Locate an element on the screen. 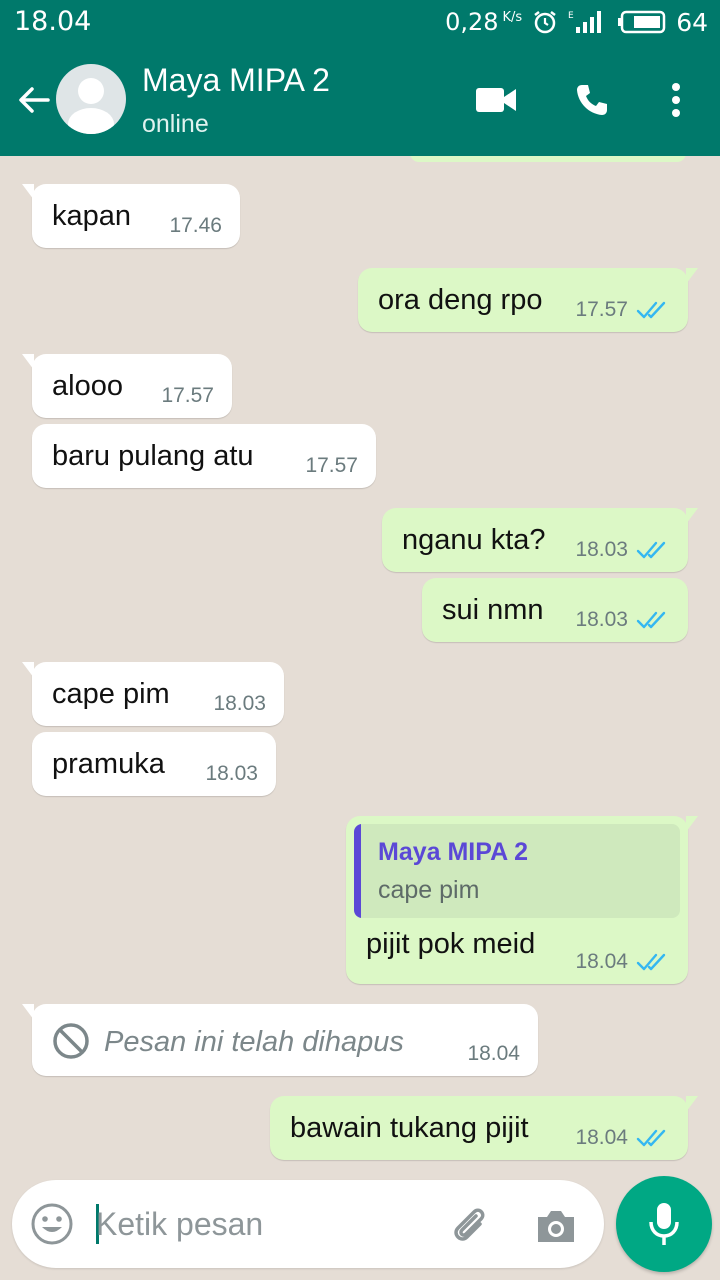 This screenshot has height=1280, width=720. quote-author: Maya MIPA 2 is located at coordinates (453, 852).